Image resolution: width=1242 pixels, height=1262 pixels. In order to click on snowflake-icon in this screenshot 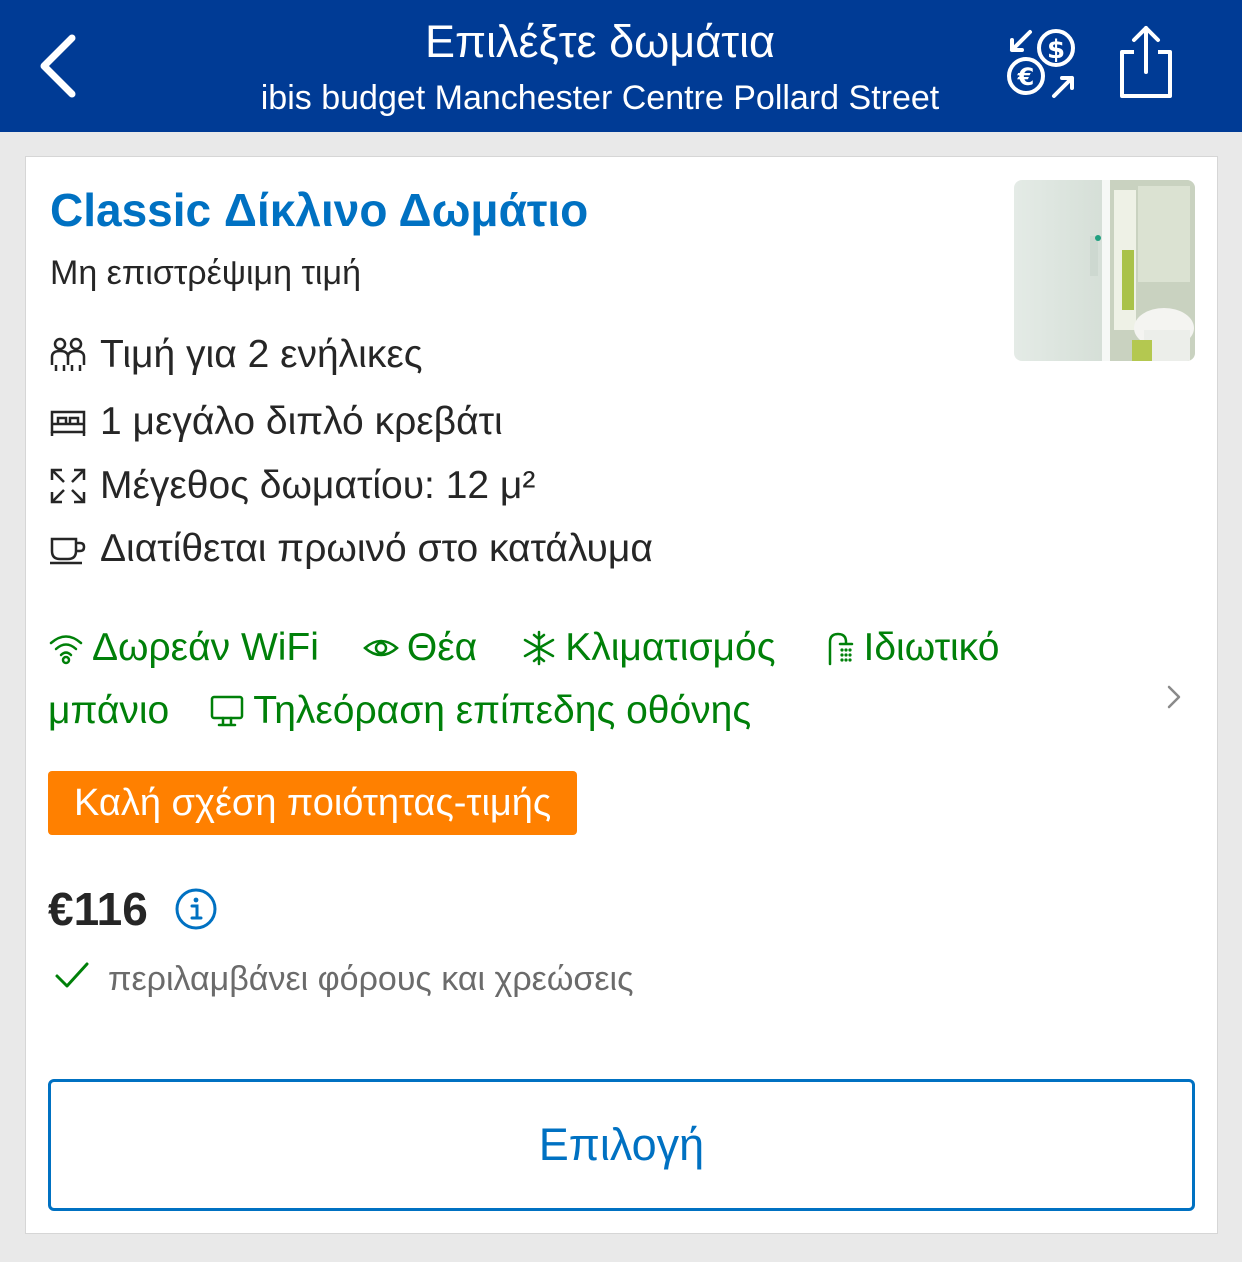, I will do `click(539, 648)`.